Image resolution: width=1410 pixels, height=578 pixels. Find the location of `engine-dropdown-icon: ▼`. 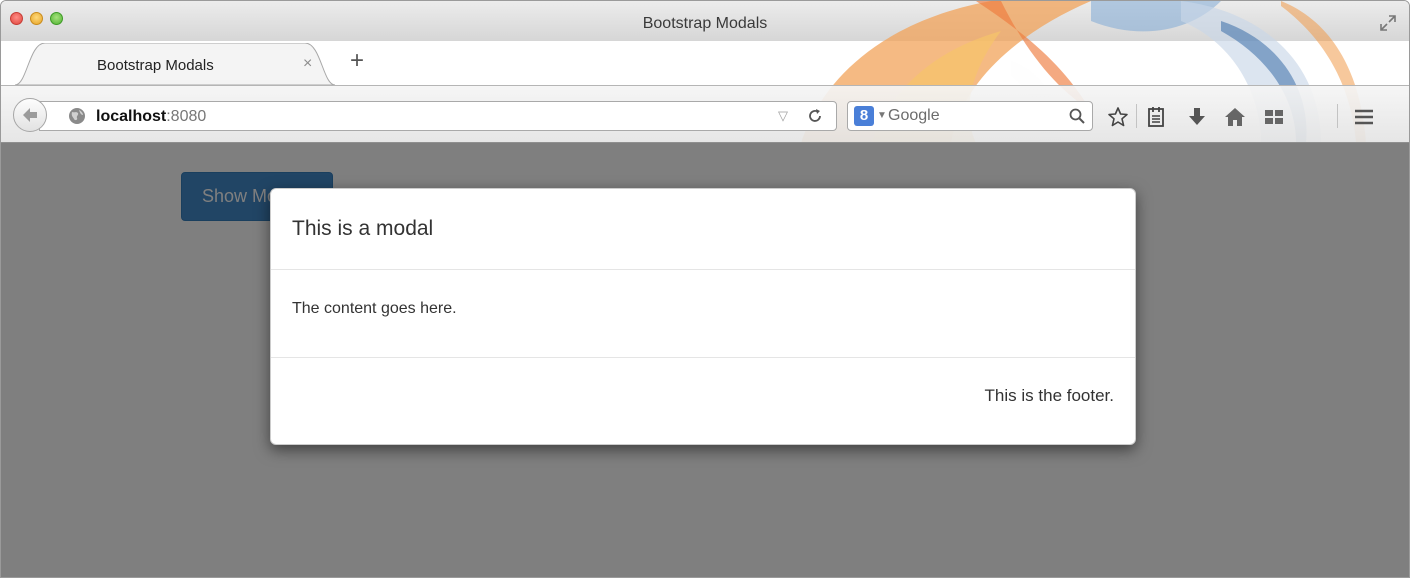

engine-dropdown-icon: ▼ is located at coordinates (882, 115).